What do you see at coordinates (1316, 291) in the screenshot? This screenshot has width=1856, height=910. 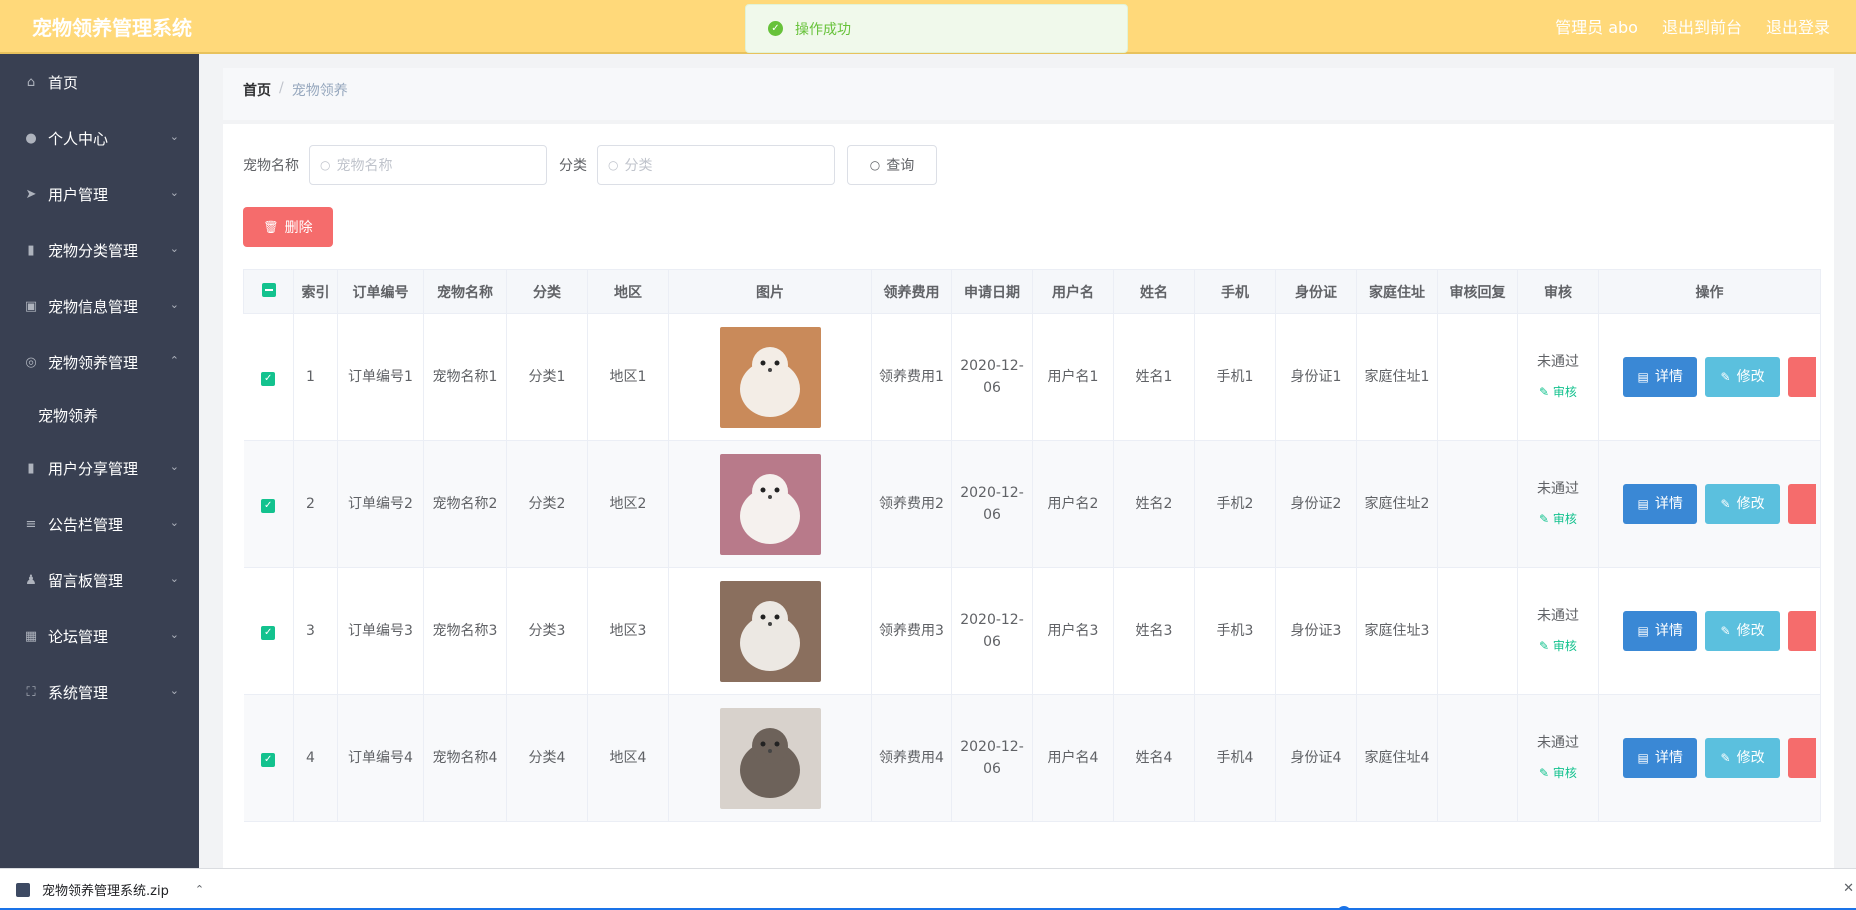 I see `column-header: 身份证` at bounding box center [1316, 291].